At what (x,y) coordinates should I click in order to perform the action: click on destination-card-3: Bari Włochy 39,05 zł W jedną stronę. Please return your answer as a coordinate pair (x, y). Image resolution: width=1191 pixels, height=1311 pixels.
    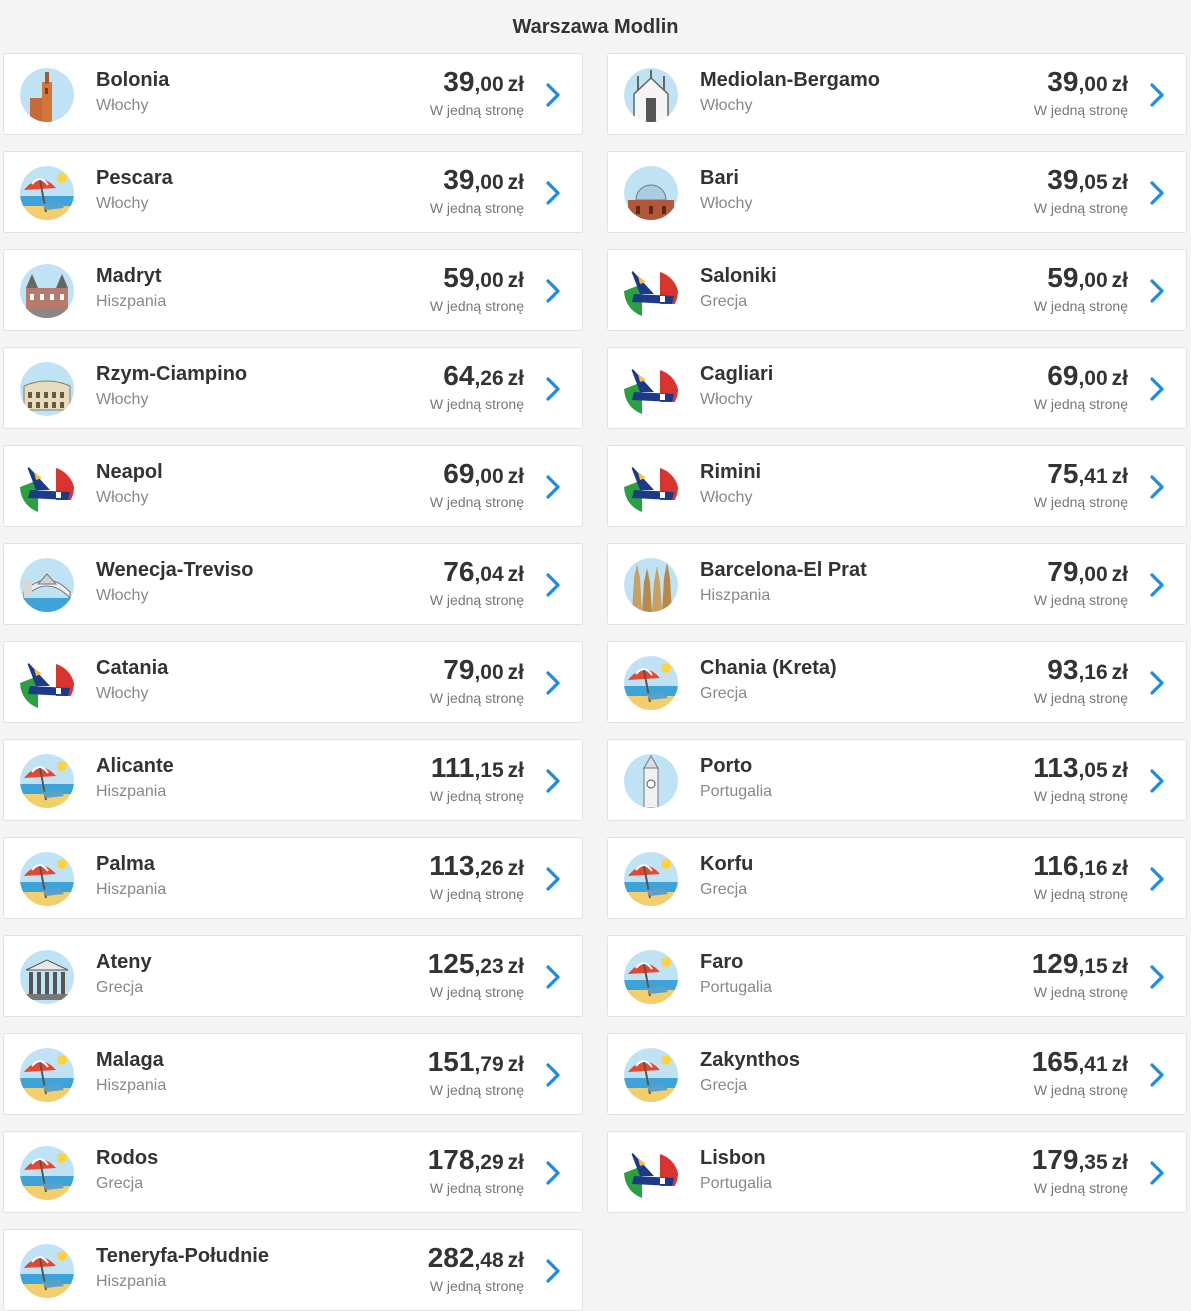
    Looking at the image, I should click on (897, 192).